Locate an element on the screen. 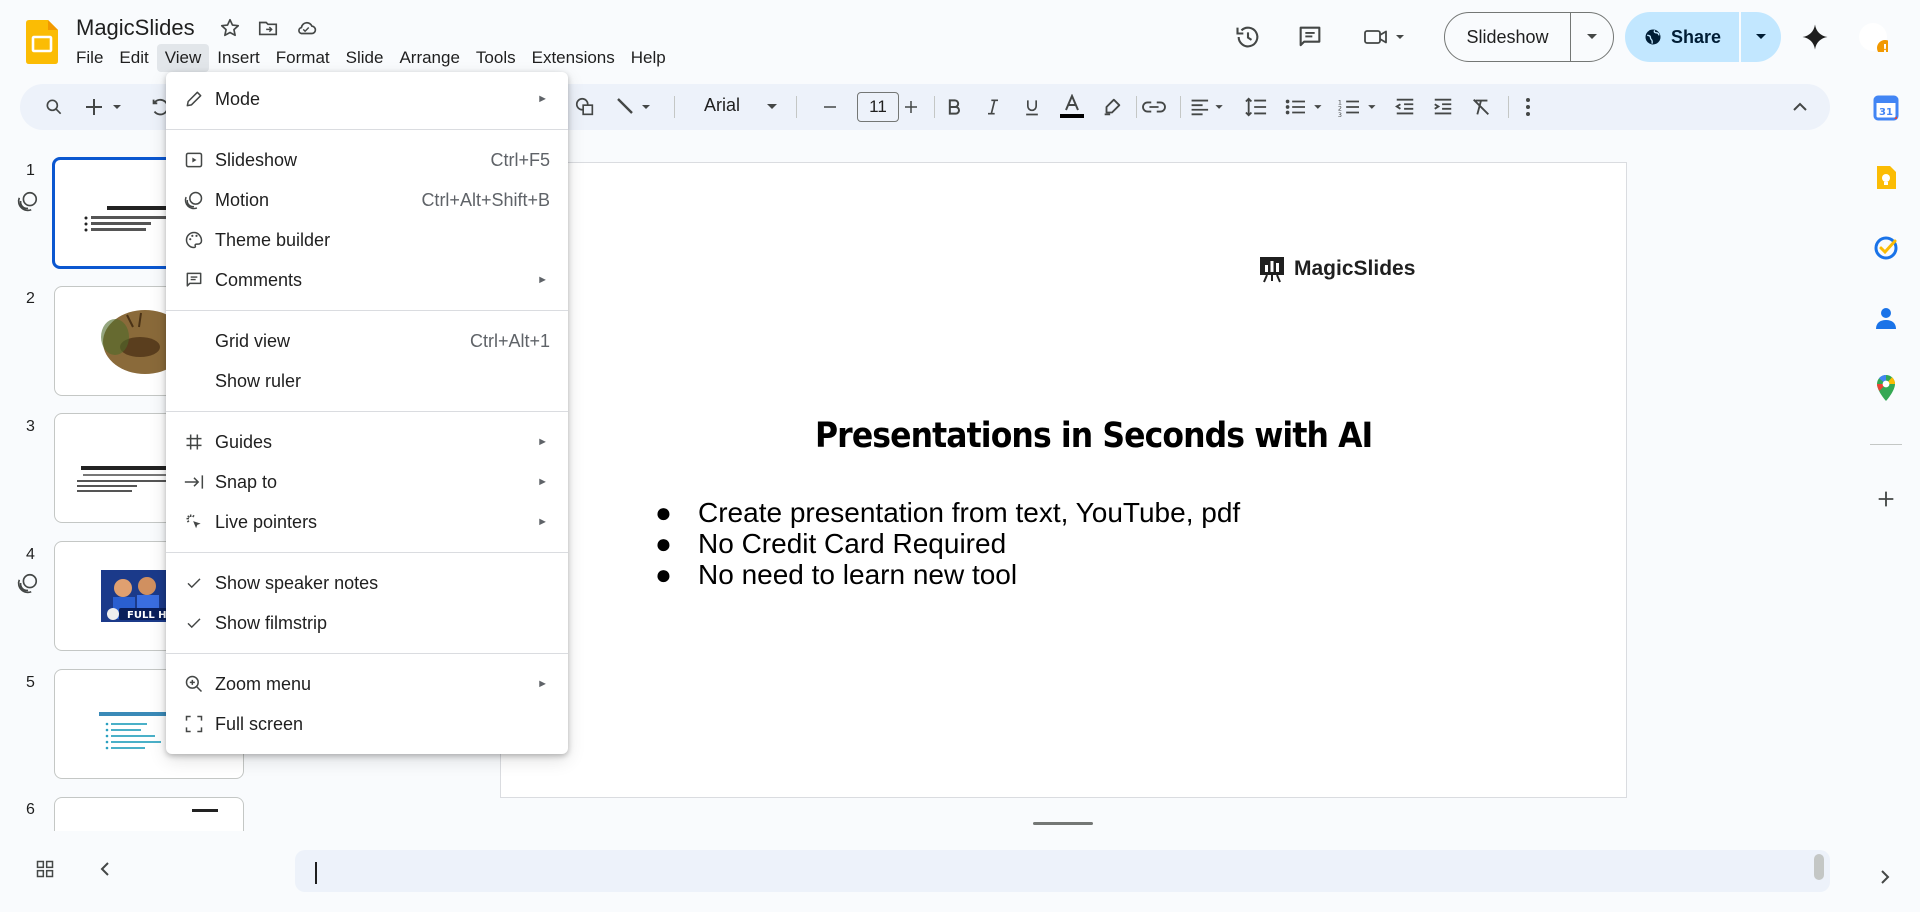 Image resolution: width=1920 pixels, height=912 pixels. menu-item-zoom-menu: Zoom menu ► is located at coordinates (367, 684).